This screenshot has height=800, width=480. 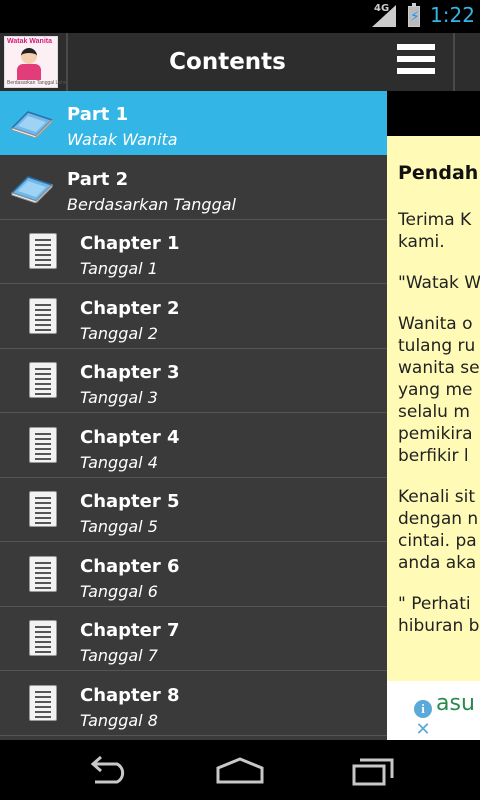 What do you see at coordinates (119, 333) in the screenshot?
I see `toc-item-subtitle: Tanggal 2` at bounding box center [119, 333].